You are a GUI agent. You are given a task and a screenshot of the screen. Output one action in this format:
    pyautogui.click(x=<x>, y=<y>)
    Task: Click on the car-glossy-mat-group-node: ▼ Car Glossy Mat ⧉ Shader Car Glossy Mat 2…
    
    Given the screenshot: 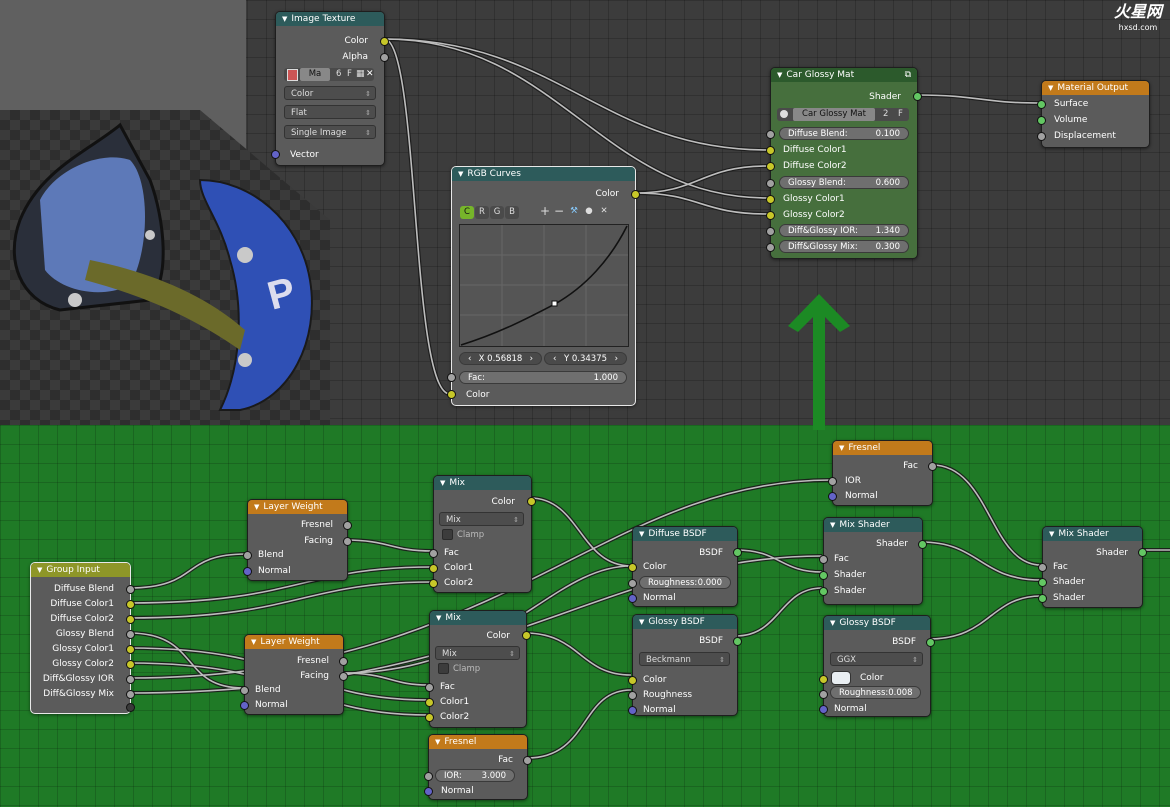 What is the action you would take?
    pyautogui.click(x=844, y=163)
    